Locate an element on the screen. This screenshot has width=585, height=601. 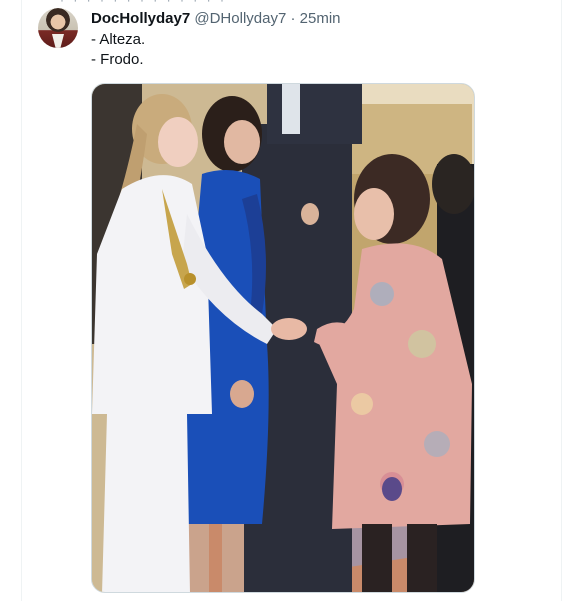
tweet-header: DocHollyday7 @DHollyday7 · 25min is located at coordinates (216, 19).